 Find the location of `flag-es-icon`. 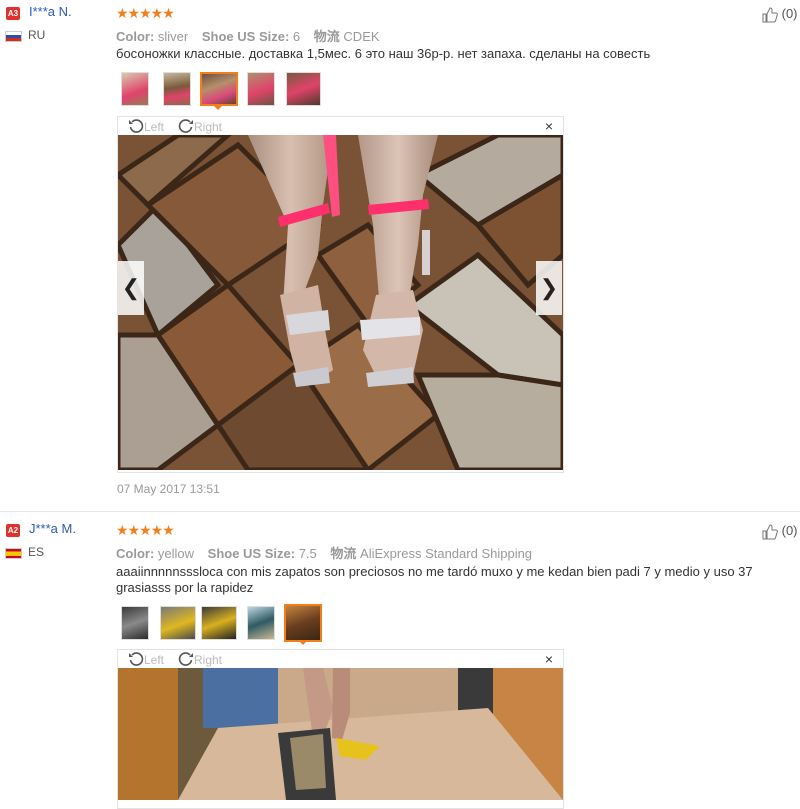

flag-es-icon is located at coordinates (13, 553).